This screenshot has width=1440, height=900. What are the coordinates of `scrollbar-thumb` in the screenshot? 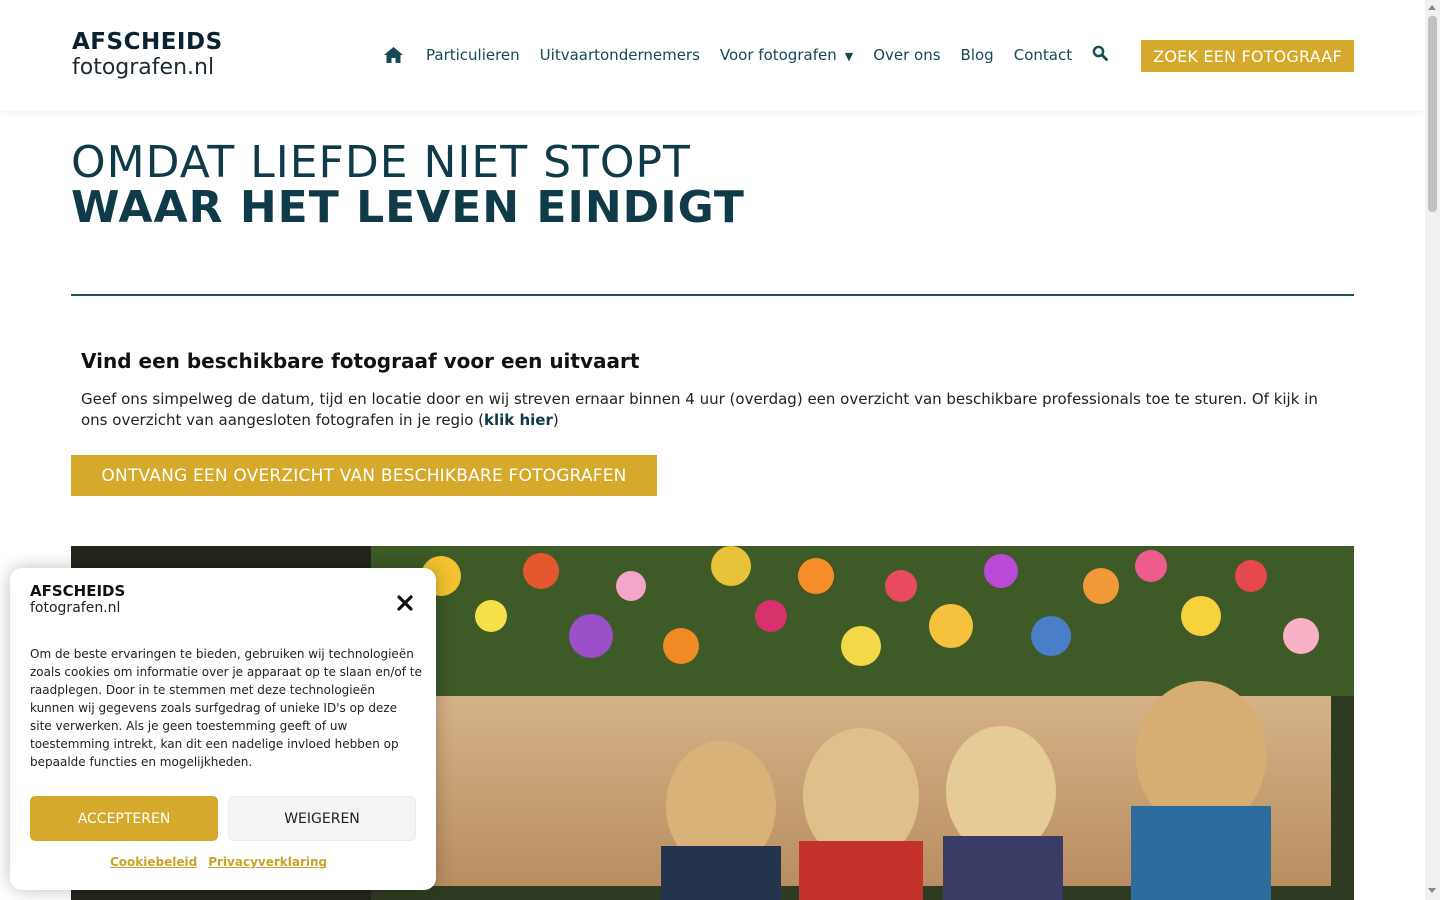 It's located at (1432, 114).